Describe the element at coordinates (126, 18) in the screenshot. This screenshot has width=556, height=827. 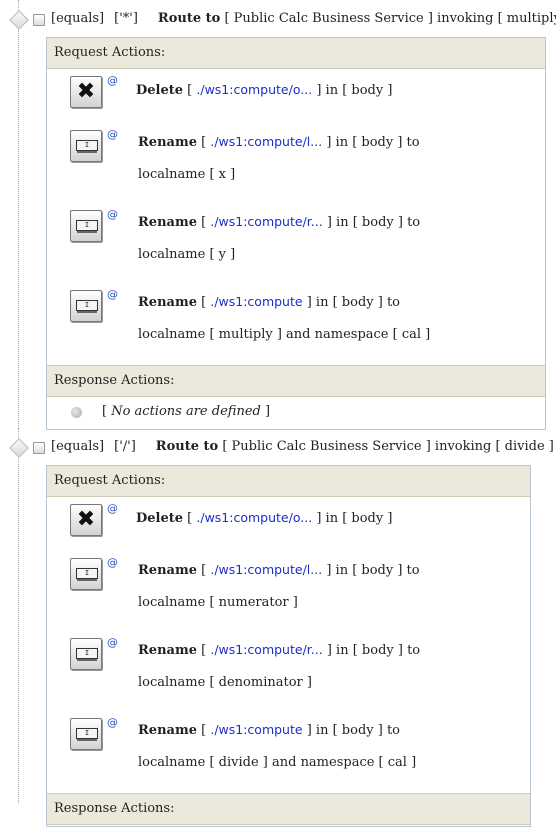
I see `condition-value: ['*']` at that location.